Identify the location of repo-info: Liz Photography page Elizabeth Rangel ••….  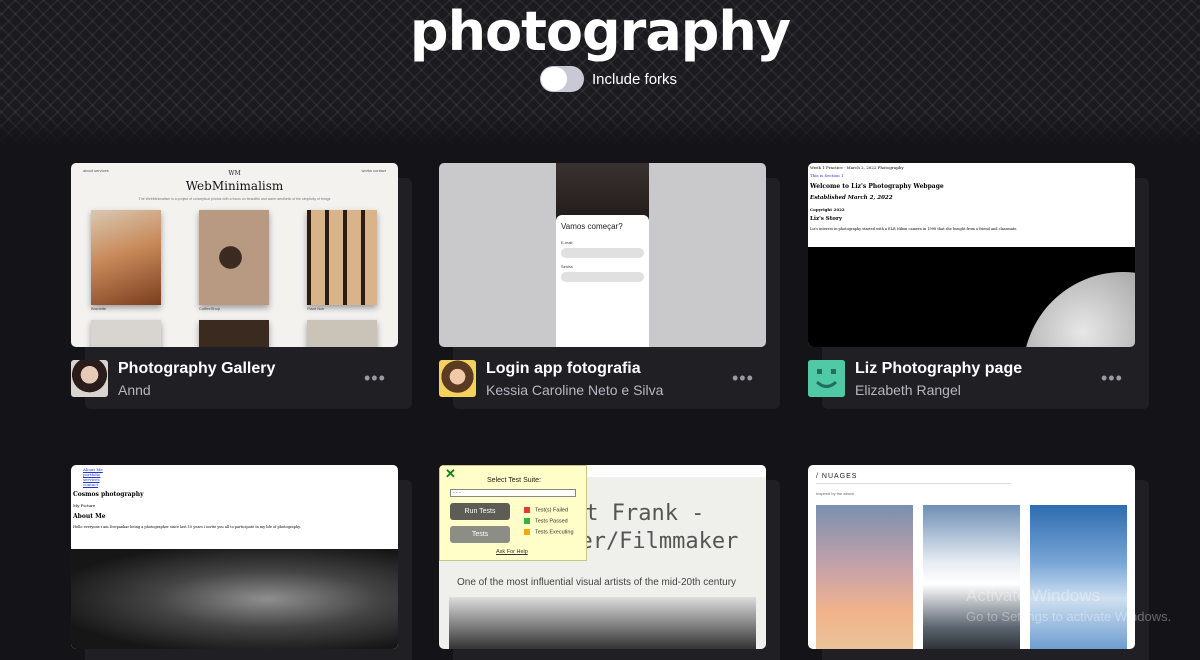
(978, 380).